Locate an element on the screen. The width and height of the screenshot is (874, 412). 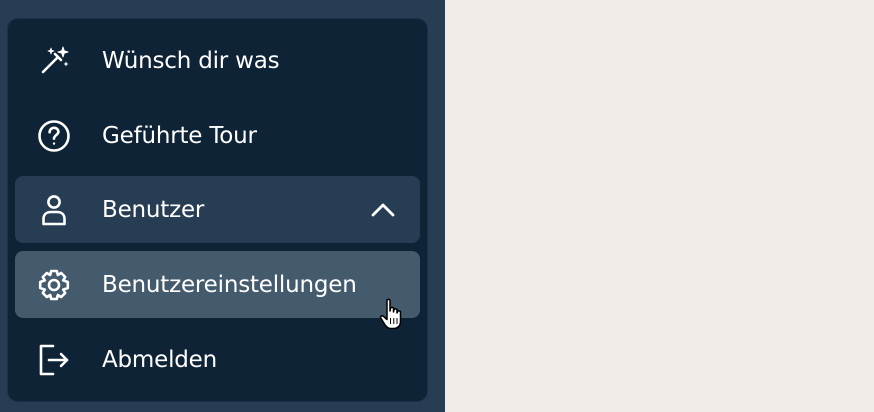
user-icon is located at coordinates (54, 210).